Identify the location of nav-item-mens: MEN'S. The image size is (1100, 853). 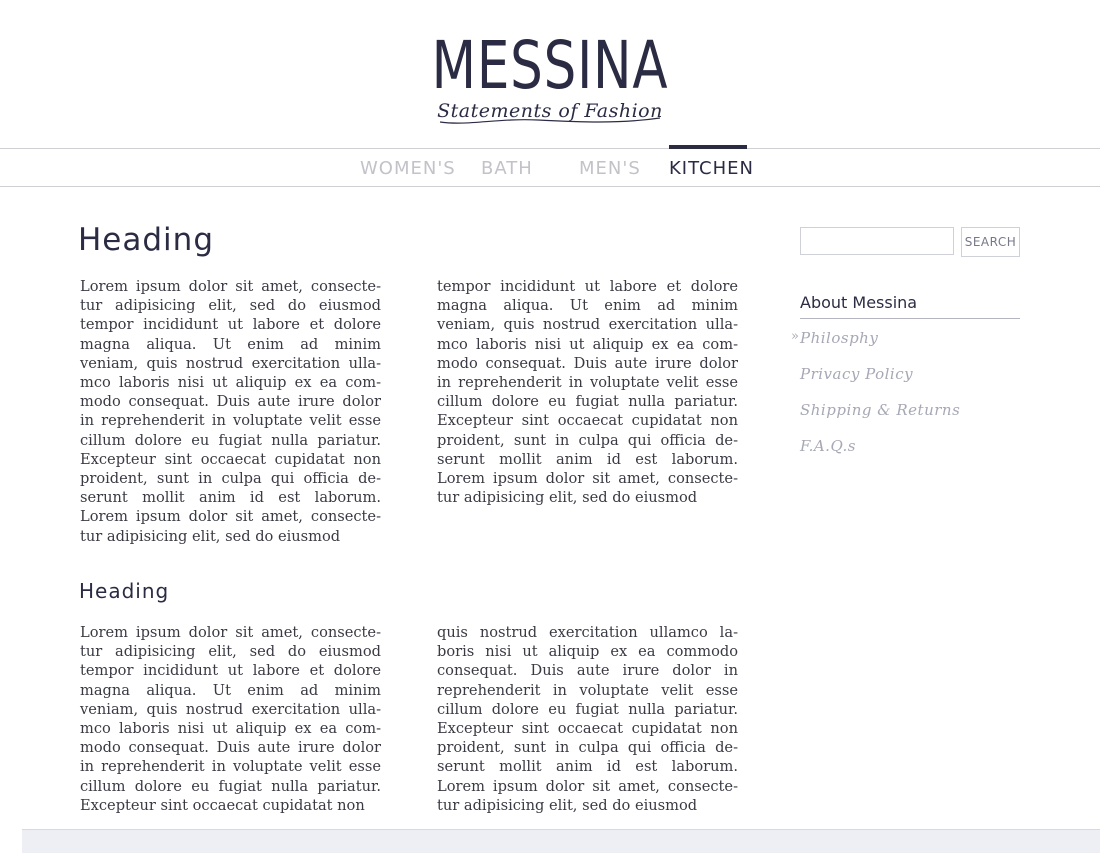
(610, 171).